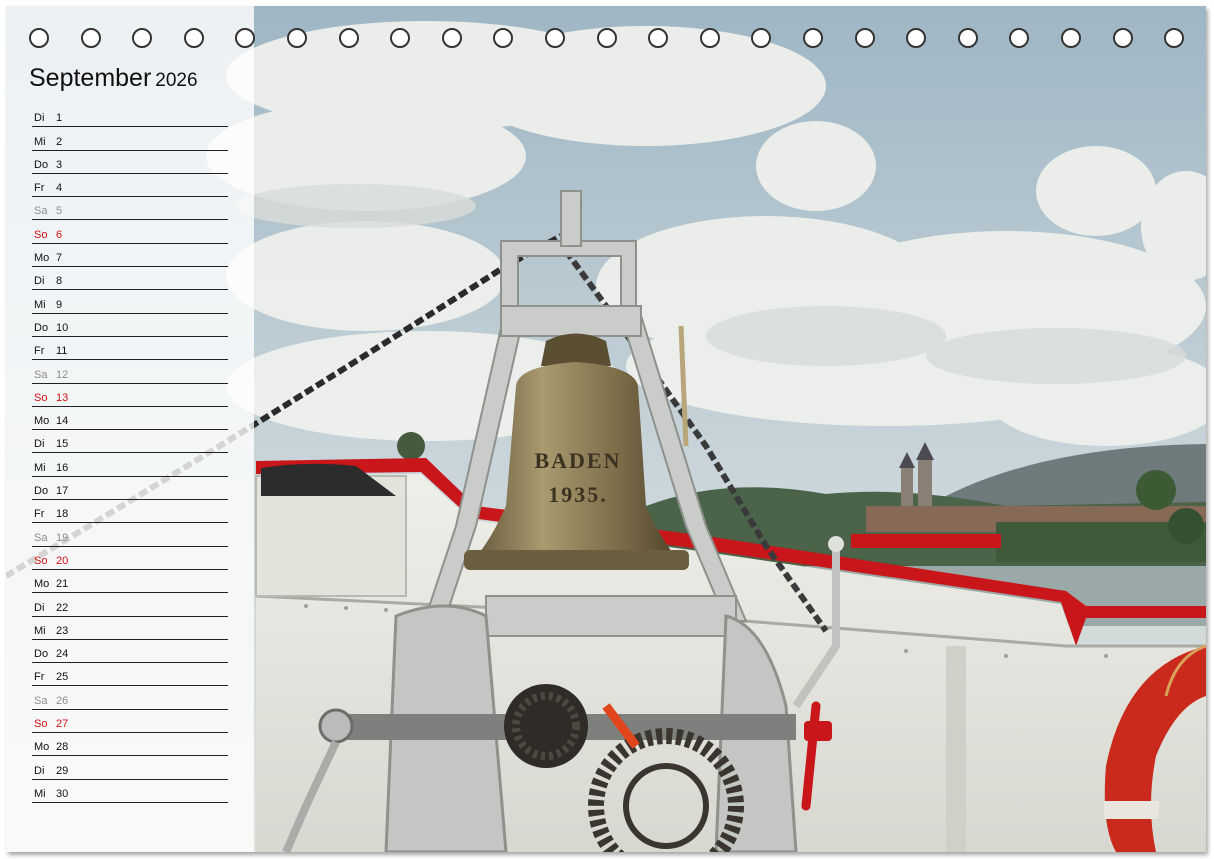  Describe the element at coordinates (59, 118) in the screenshot. I see `day-number: 1` at that location.